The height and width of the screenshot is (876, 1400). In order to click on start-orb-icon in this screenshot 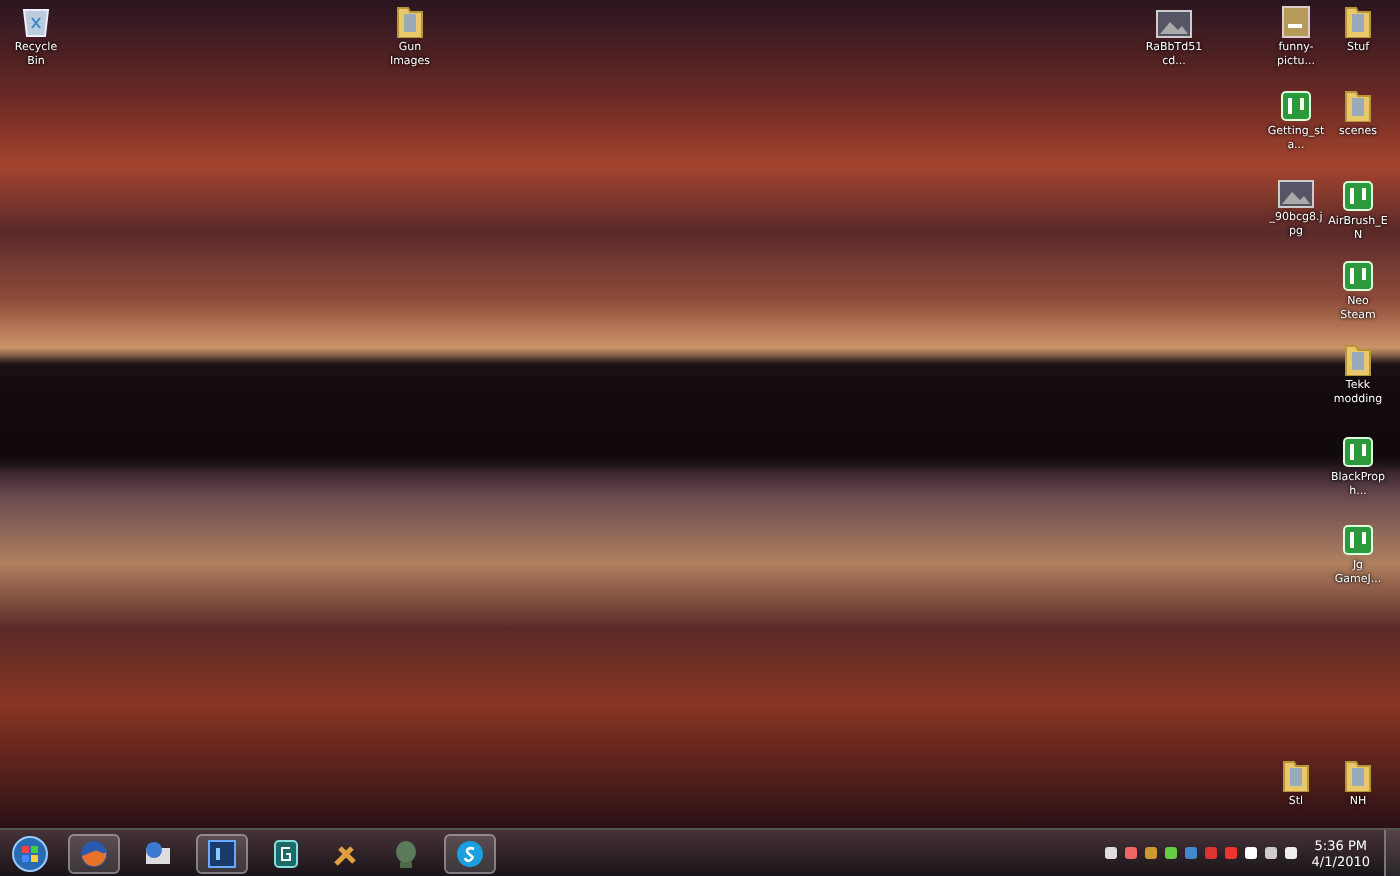, I will do `click(30, 853)`.